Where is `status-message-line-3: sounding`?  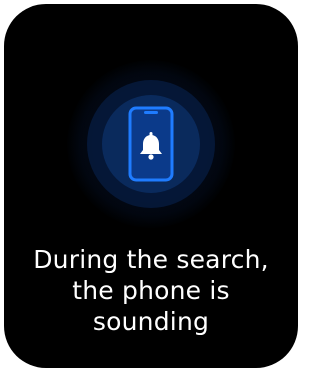
status-message-line-3: sounding is located at coordinates (151, 321).